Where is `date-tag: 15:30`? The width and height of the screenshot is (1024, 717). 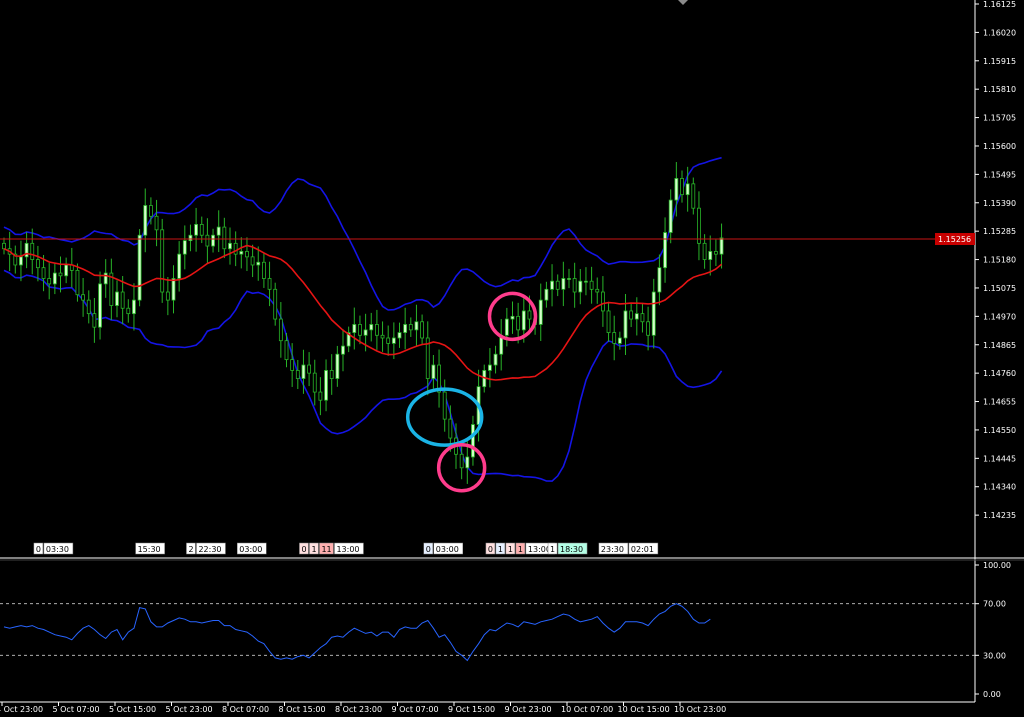 date-tag: 15:30 is located at coordinates (150, 548).